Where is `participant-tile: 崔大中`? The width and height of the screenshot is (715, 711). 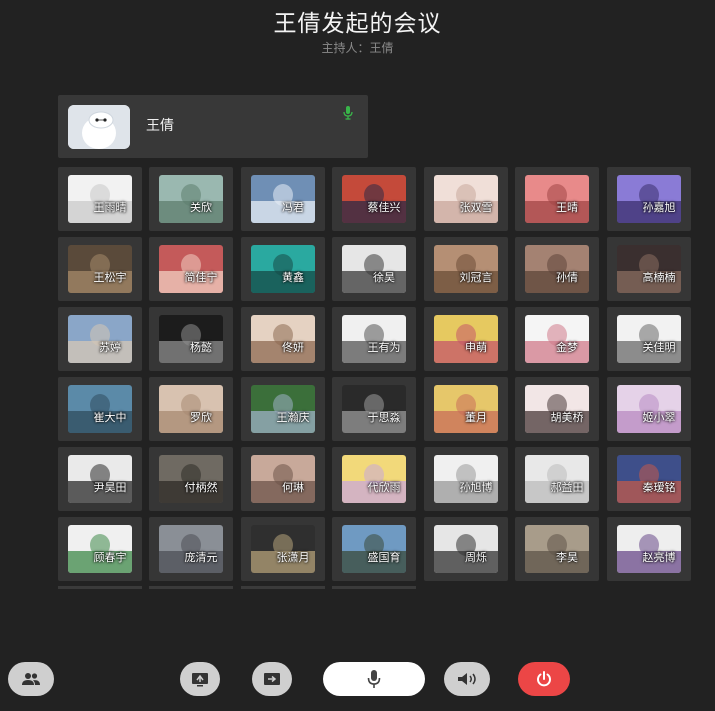 participant-tile: 崔大中 is located at coordinates (100, 409).